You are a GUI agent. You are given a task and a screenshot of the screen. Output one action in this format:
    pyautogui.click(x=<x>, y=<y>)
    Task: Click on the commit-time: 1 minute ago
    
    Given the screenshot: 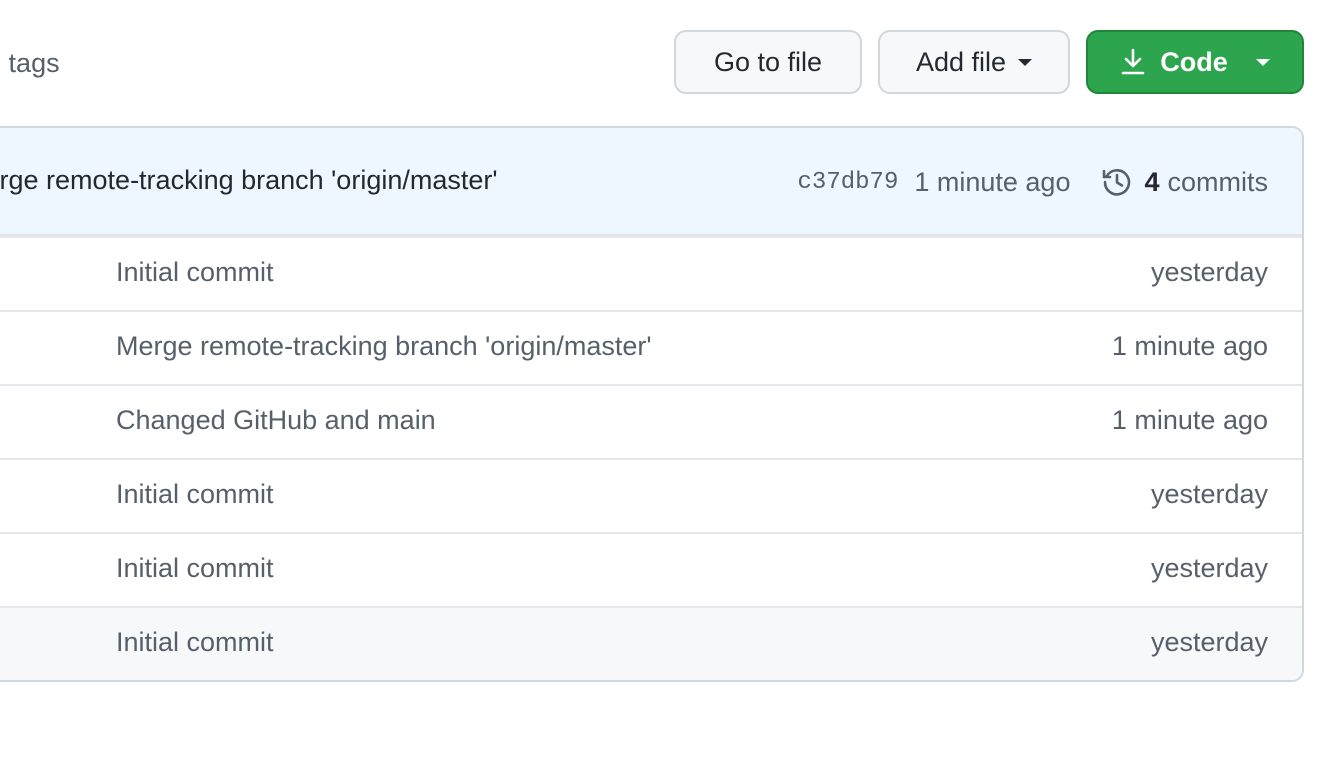 What is the action you would take?
    pyautogui.click(x=992, y=181)
    